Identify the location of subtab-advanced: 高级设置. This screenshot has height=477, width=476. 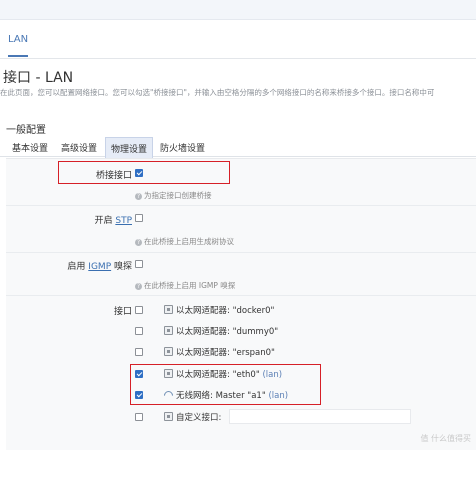
(79, 147).